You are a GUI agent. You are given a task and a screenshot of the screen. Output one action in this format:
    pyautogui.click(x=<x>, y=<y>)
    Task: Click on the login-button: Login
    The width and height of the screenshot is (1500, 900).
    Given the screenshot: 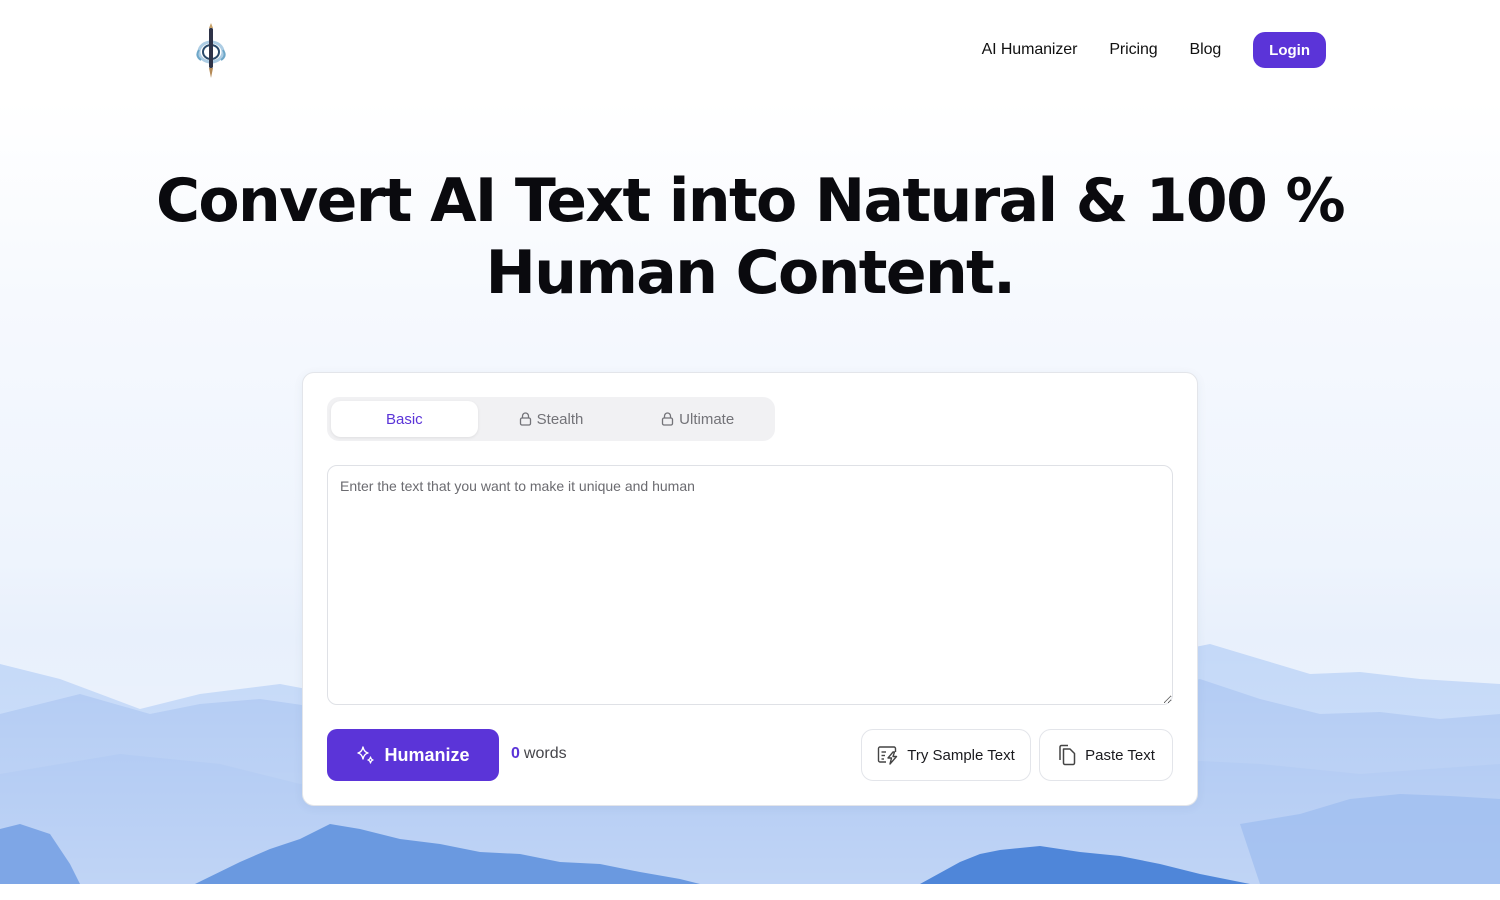 What is the action you would take?
    pyautogui.click(x=1289, y=50)
    